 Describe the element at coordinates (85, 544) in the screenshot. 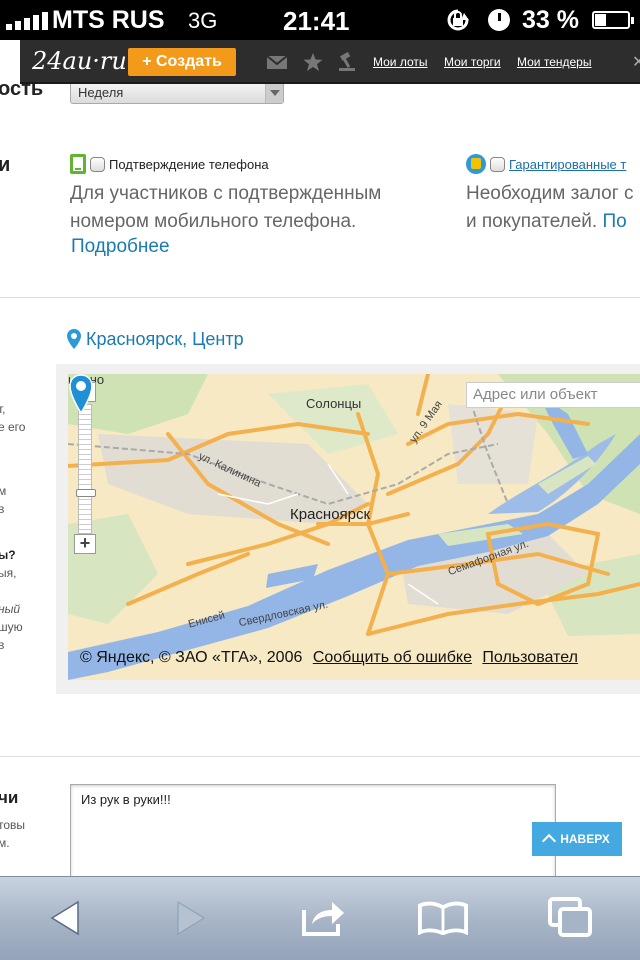

I see `zoom-in-button: +` at that location.